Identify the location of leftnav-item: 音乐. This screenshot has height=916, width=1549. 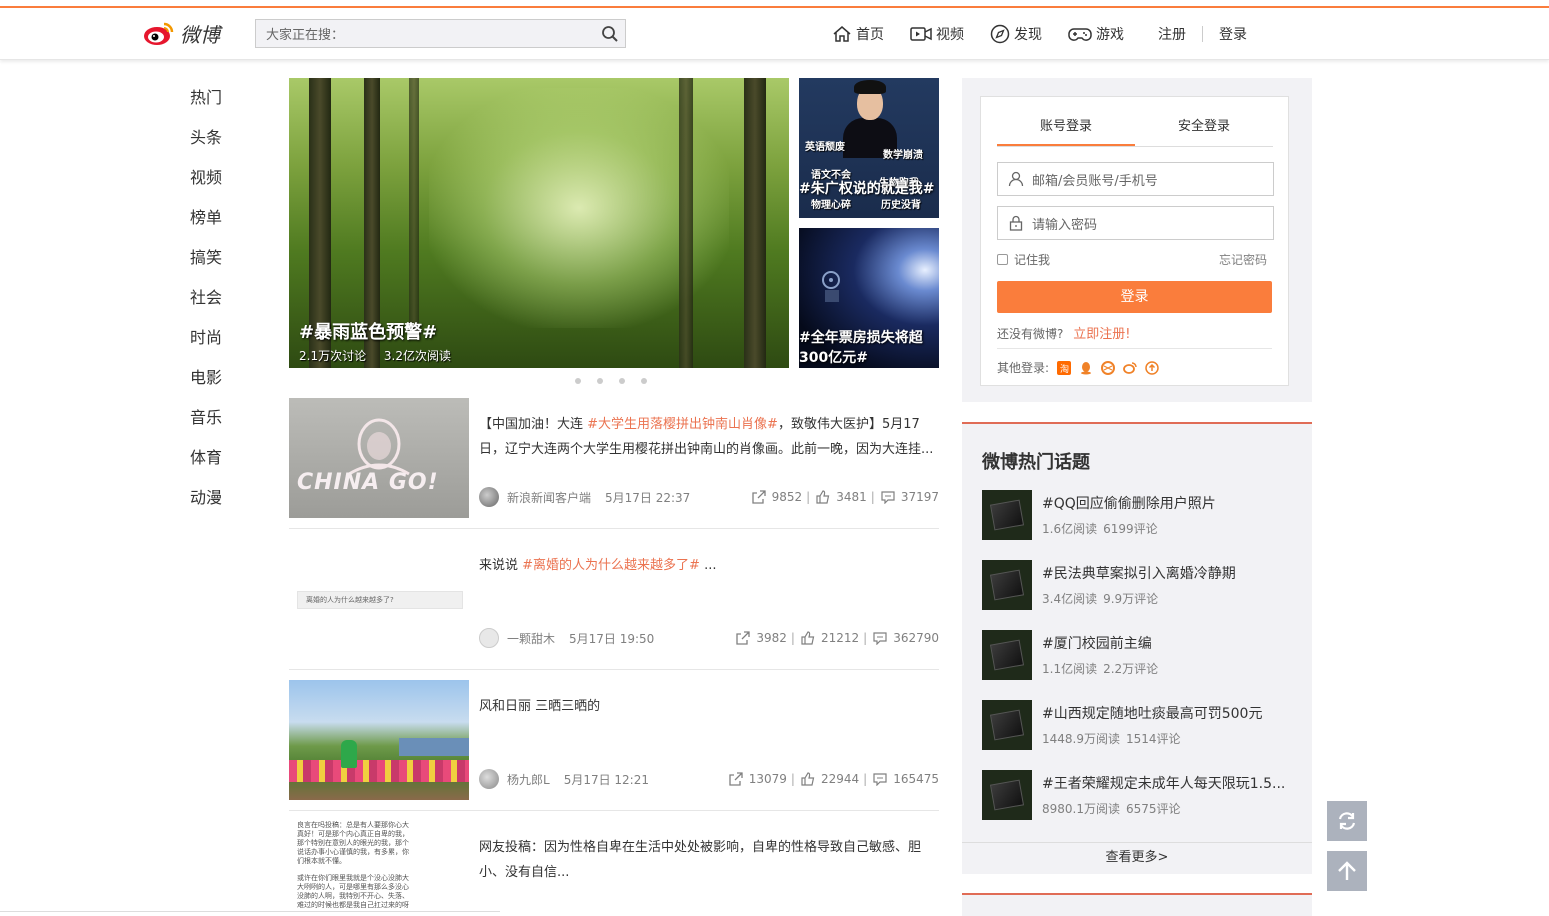
(206, 426).